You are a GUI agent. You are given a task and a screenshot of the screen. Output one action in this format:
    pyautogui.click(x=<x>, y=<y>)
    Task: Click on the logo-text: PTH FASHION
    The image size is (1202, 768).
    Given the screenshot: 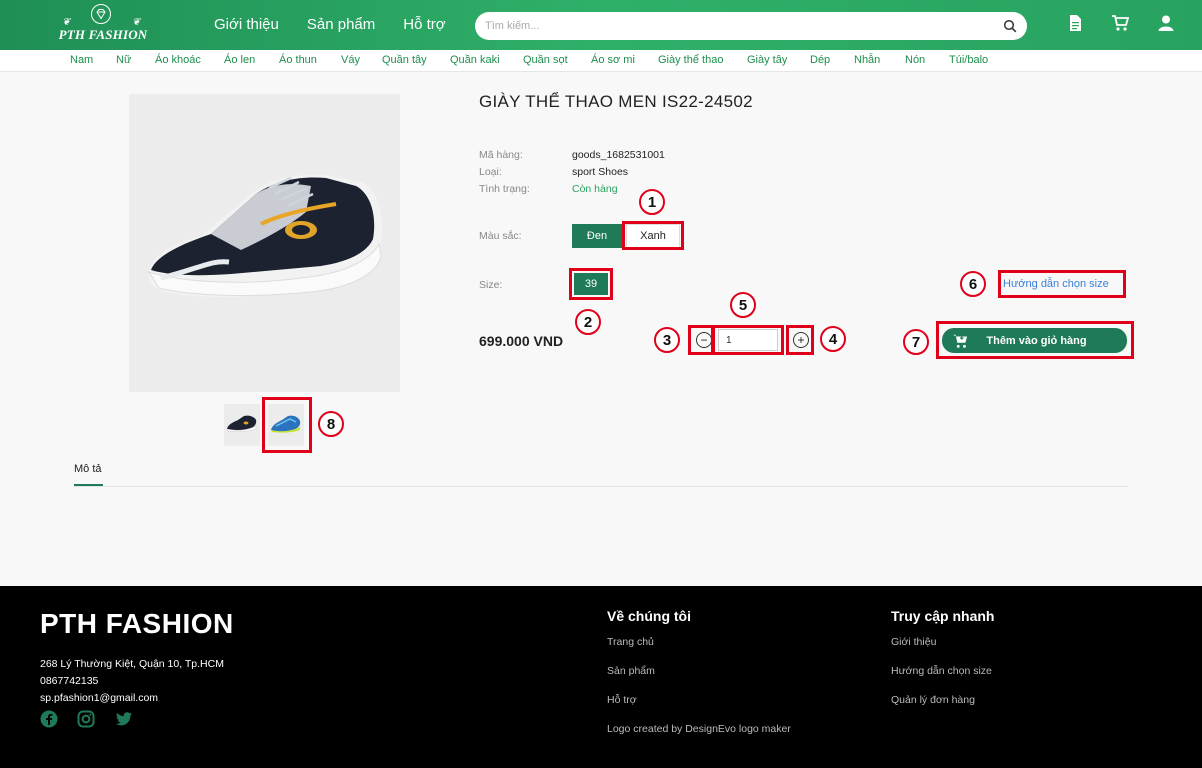 What is the action you would take?
    pyautogui.click(x=103, y=34)
    